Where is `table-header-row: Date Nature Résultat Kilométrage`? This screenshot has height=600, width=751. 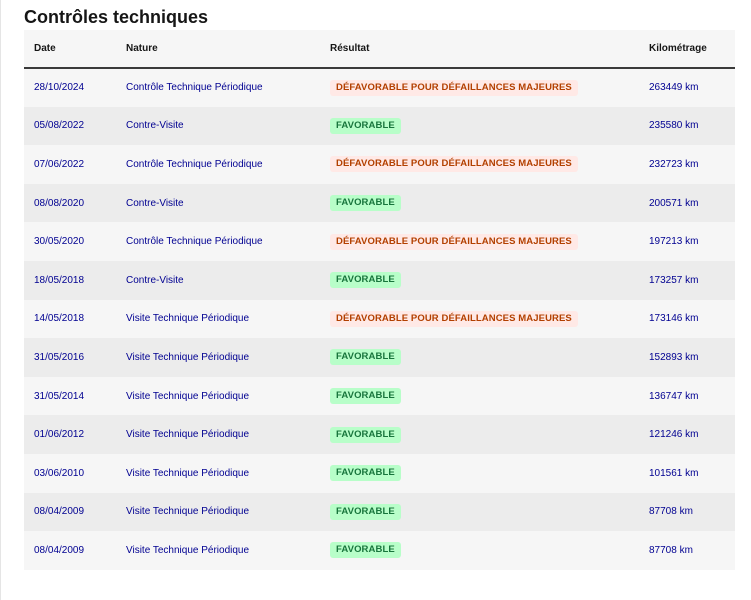 table-header-row: Date Nature Résultat Kilométrage is located at coordinates (379, 49).